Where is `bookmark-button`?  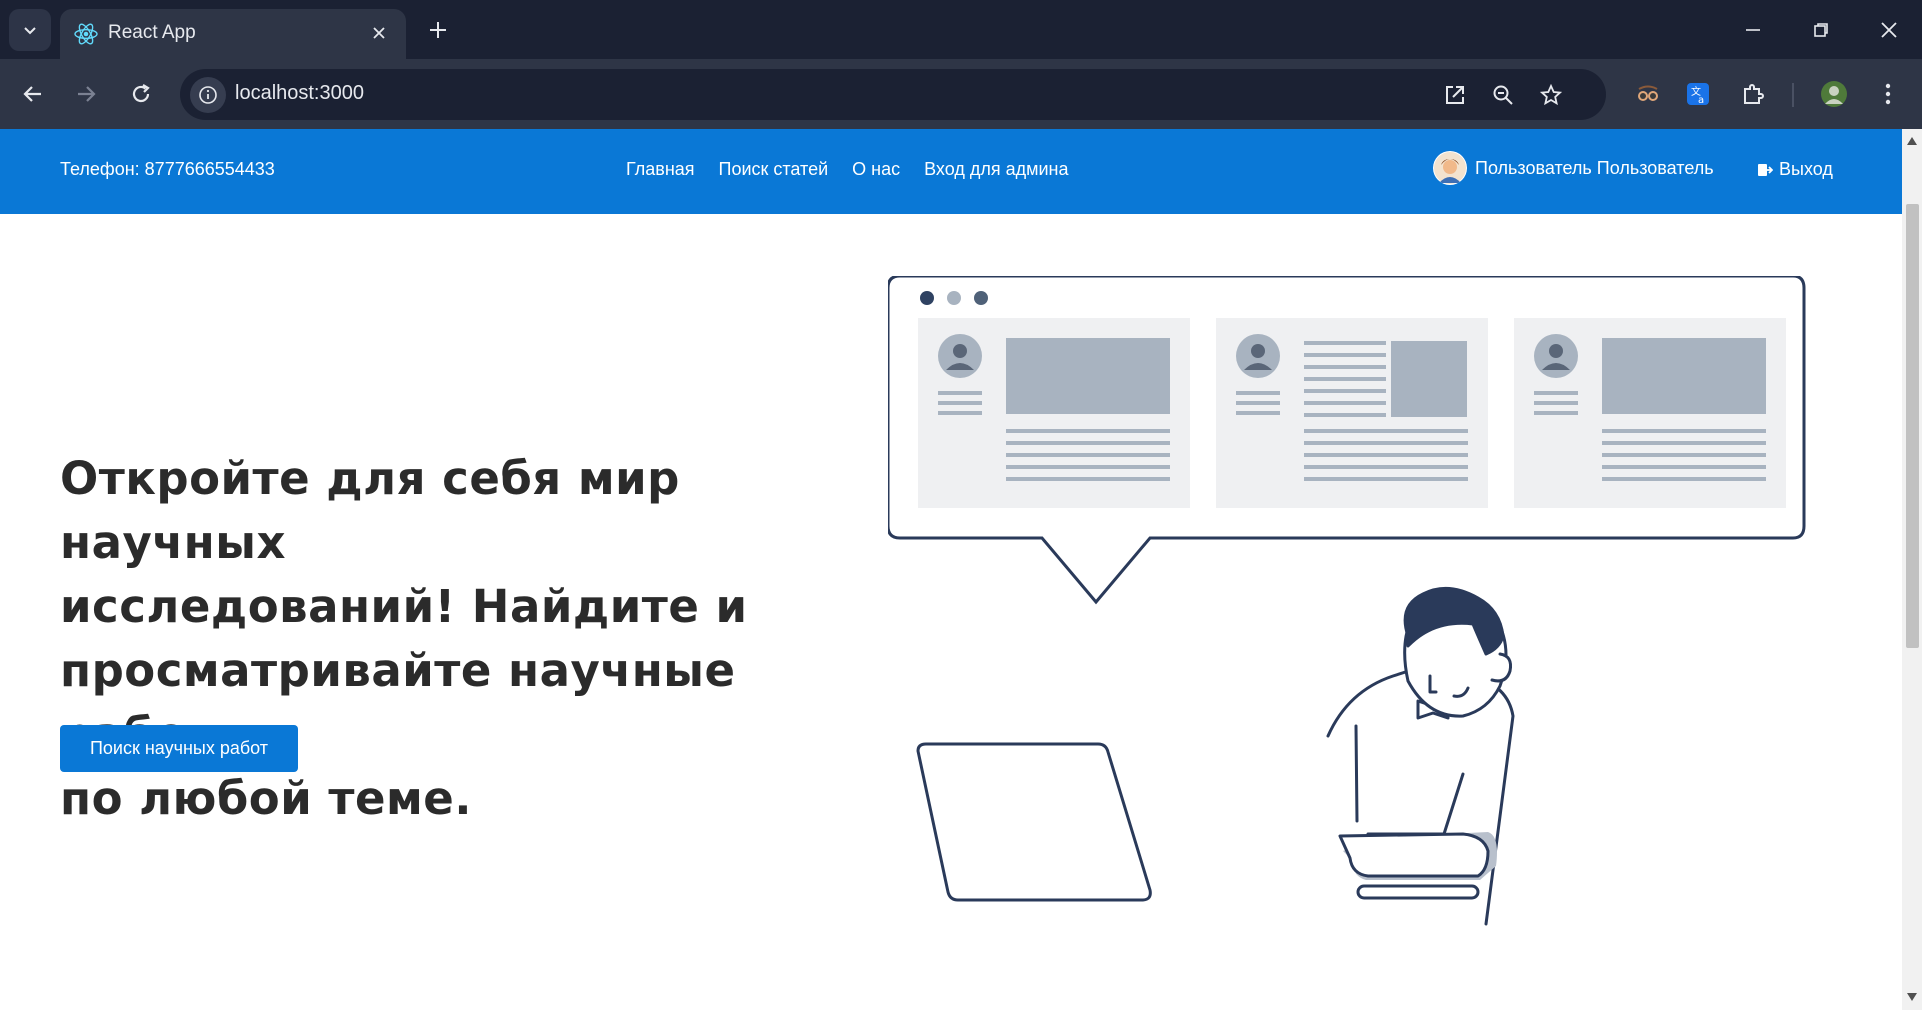
bookmark-button is located at coordinates (1551, 95).